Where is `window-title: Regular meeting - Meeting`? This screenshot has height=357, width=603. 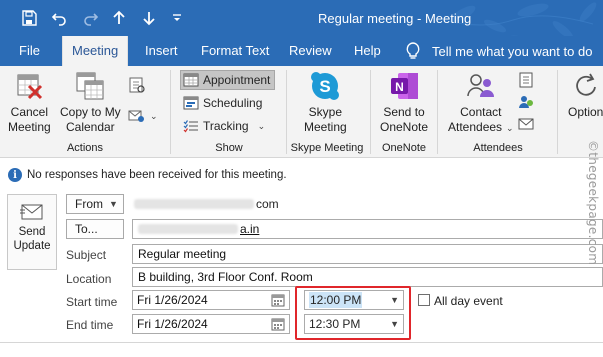 window-title: Regular meeting - Meeting is located at coordinates (395, 18).